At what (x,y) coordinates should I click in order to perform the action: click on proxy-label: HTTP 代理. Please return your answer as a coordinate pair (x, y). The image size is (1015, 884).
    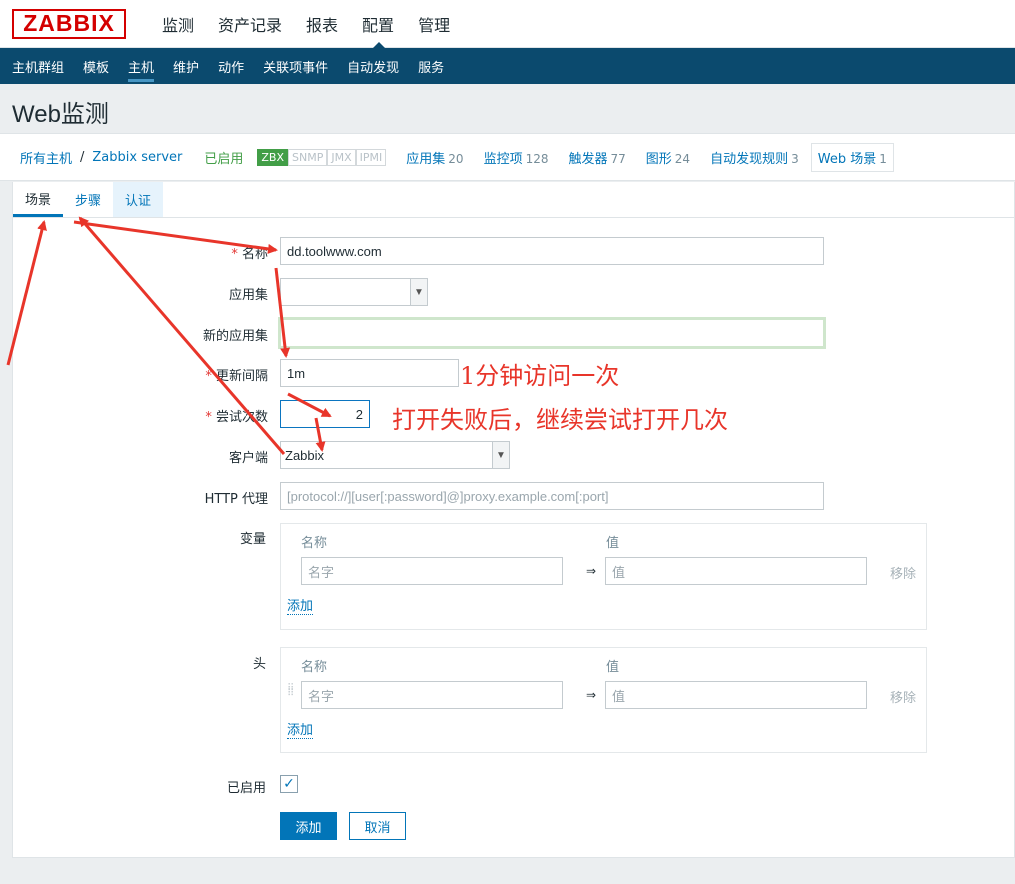
    Looking at the image, I should click on (236, 499).